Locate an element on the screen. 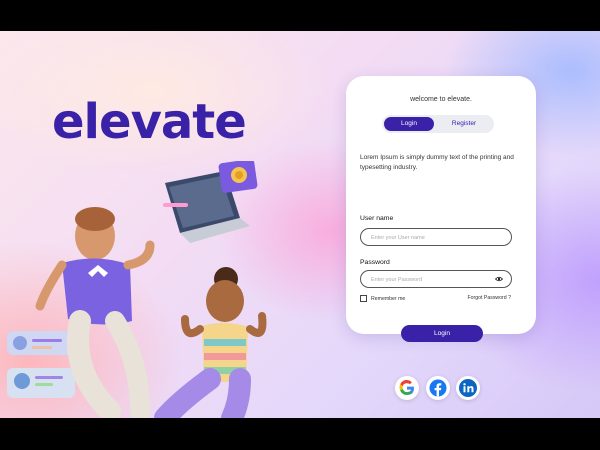 The width and height of the screenshot is (600, 450). username-input: Enter your User name is located at coordinates (436, 237).